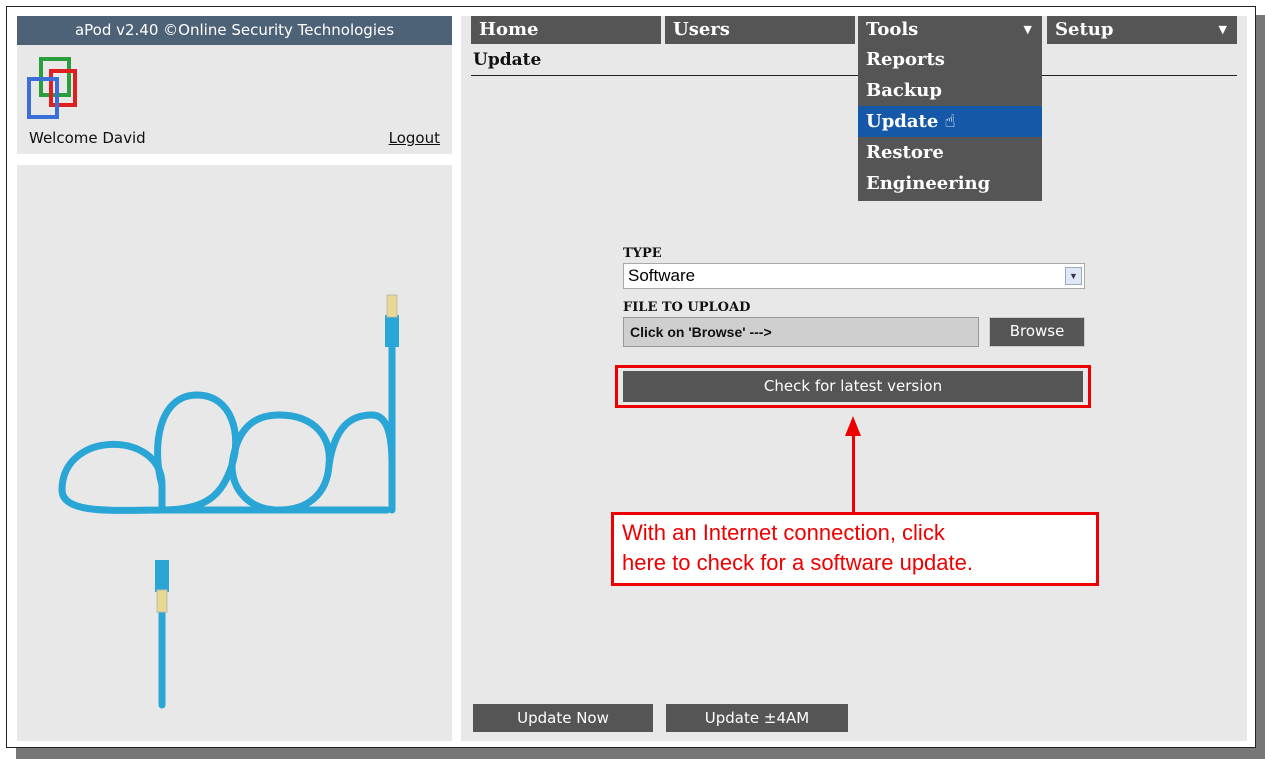  I want to click on apod-logo-icon, so click(52, 88).